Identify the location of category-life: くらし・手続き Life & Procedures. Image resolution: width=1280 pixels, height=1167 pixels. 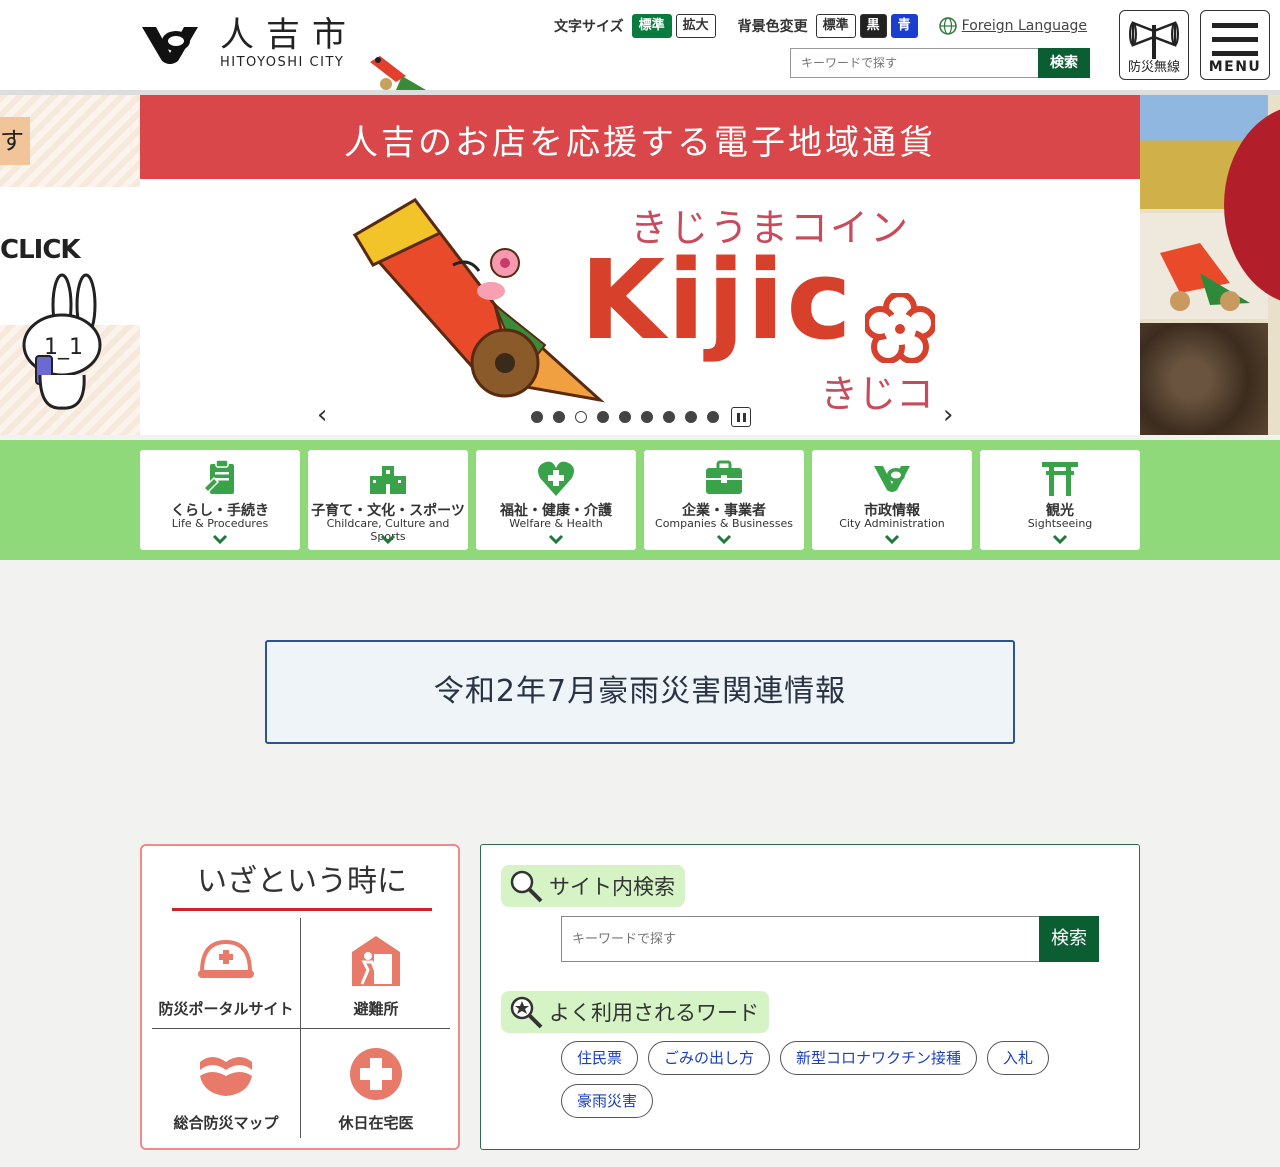
(220, 500).